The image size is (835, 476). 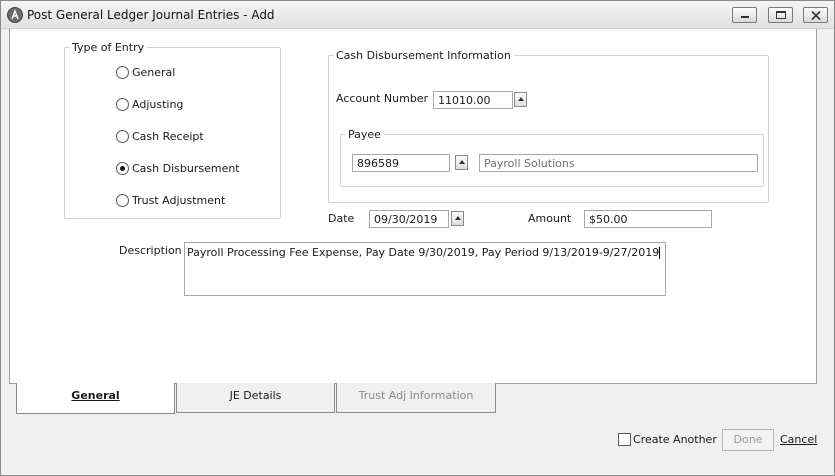 I want to click on radio-label: Cash Disbursement, so click(x=186, y=168).